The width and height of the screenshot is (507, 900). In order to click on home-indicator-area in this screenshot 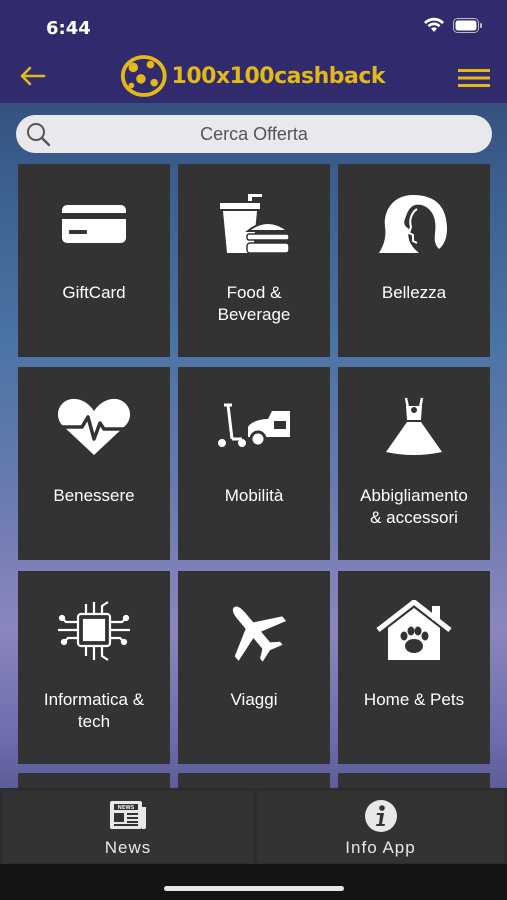, I will do `click(253, 882)`.